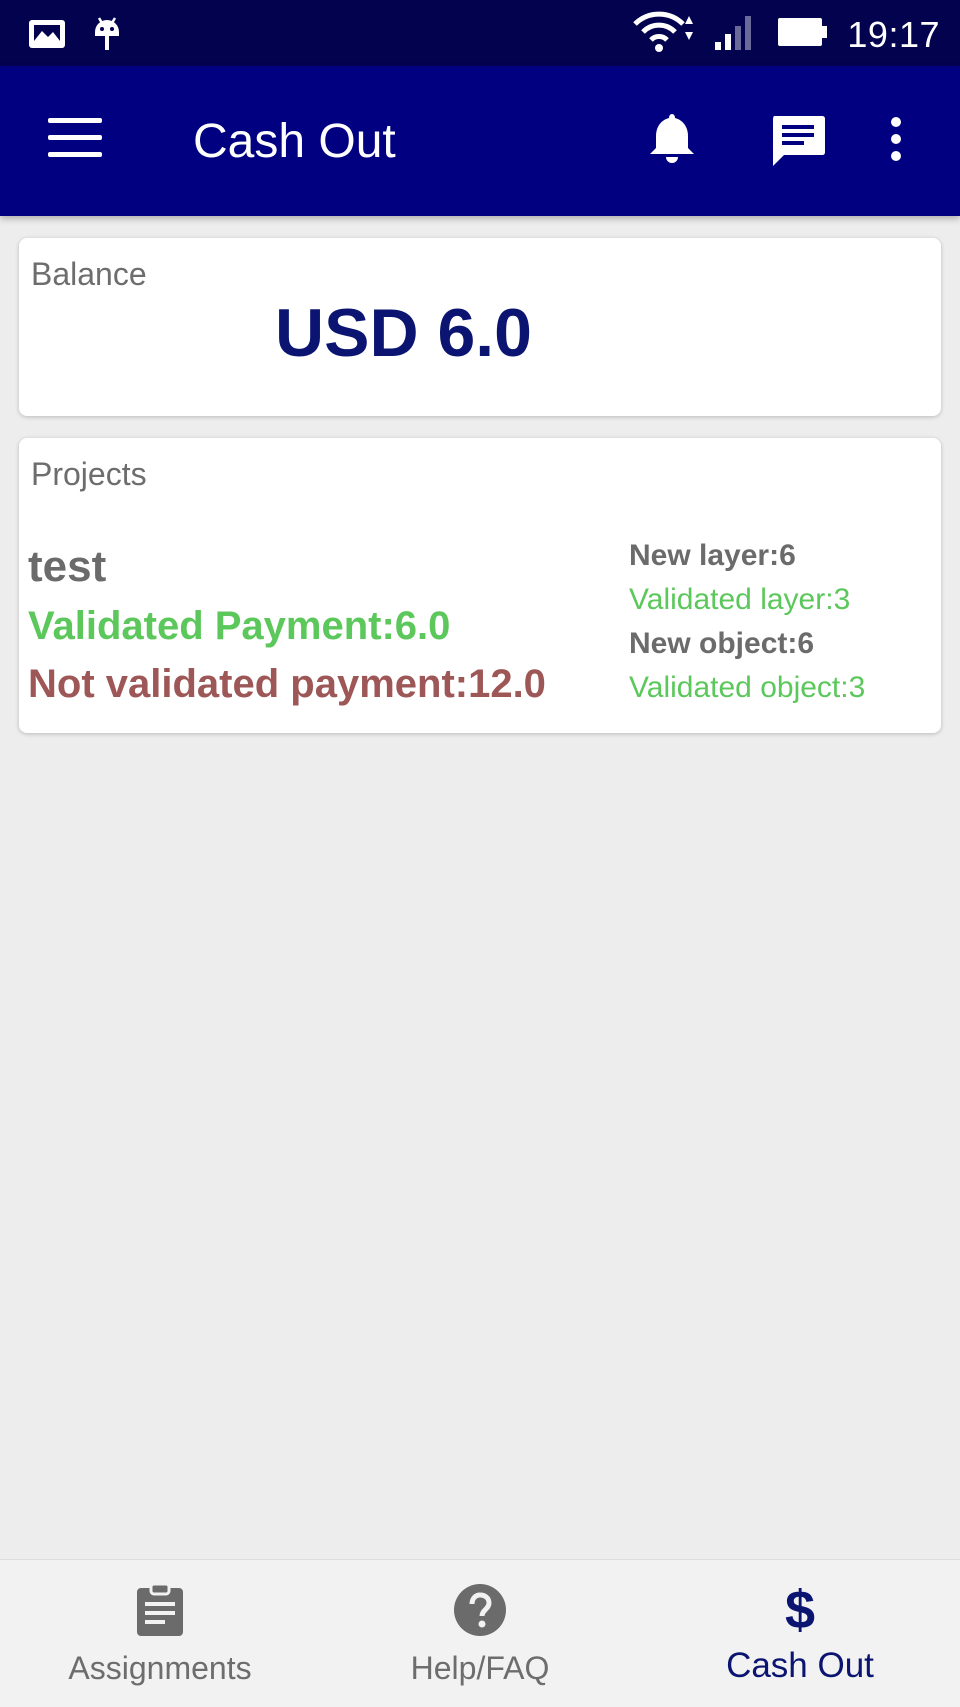  I want to click on app-bar: Cash Out, so click(480, 141).